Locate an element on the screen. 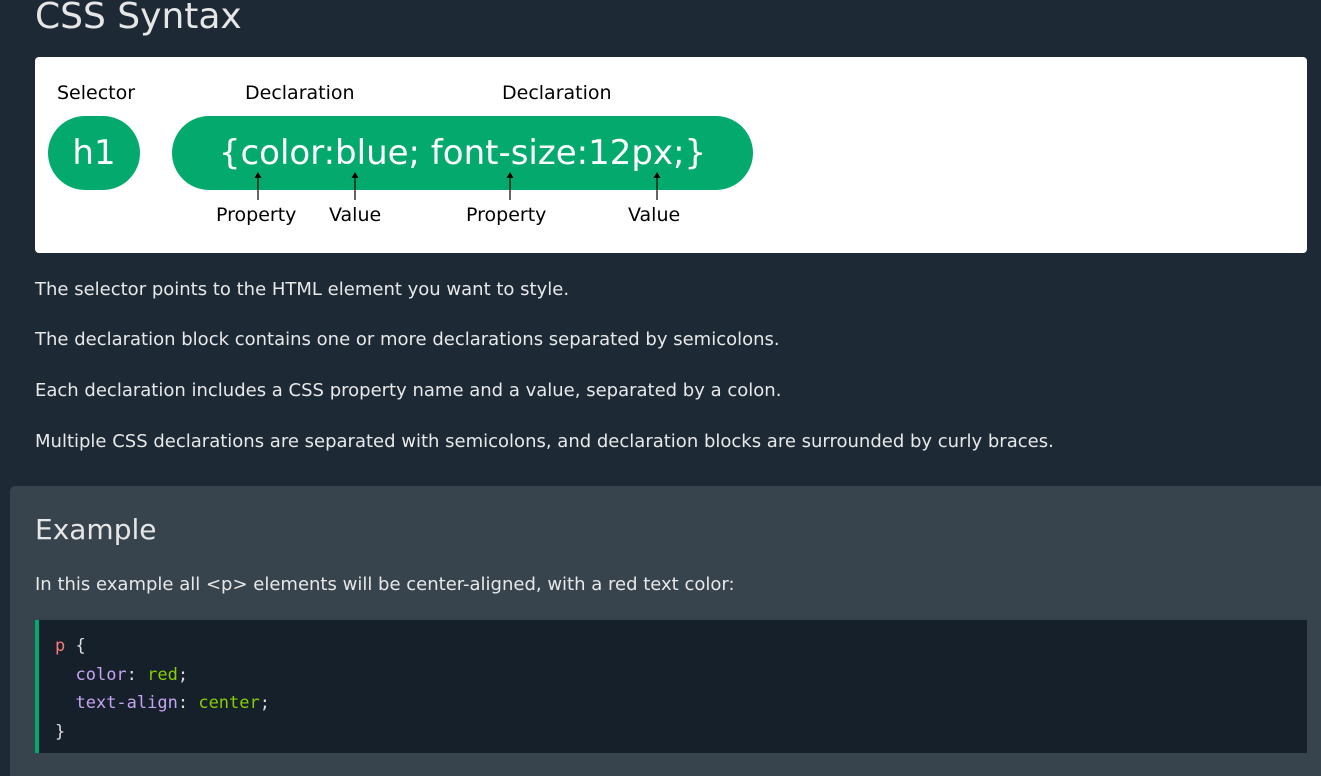 The image size is (1321, 776). value-label-2: Value is located at coordinates (654, 215).